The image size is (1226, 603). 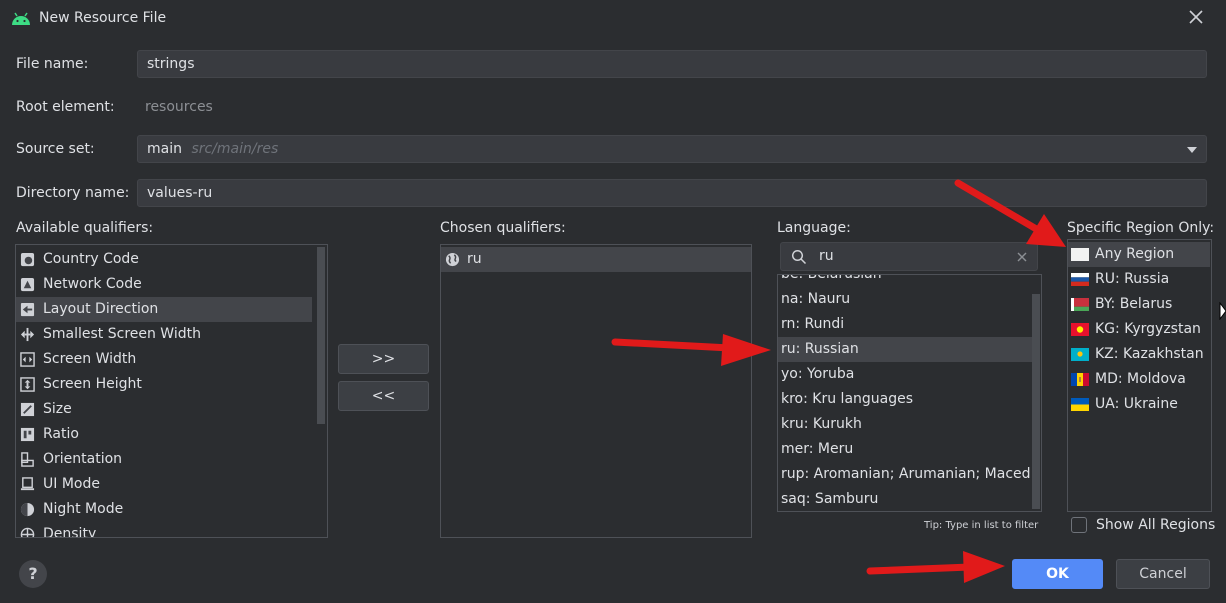 What do you see at coordinates (27, 309) in the screenshot?
I see `layout-direction-icon` at bounding box center [27, 309].